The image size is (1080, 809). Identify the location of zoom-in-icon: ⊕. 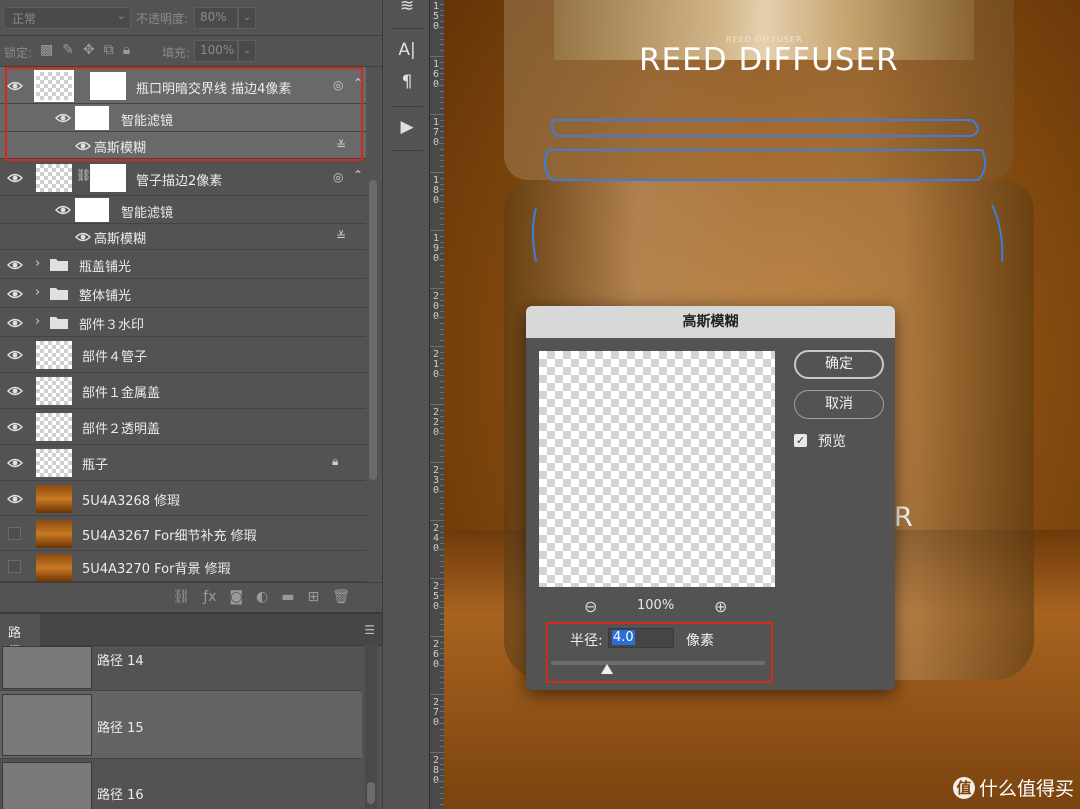
(720, 606).